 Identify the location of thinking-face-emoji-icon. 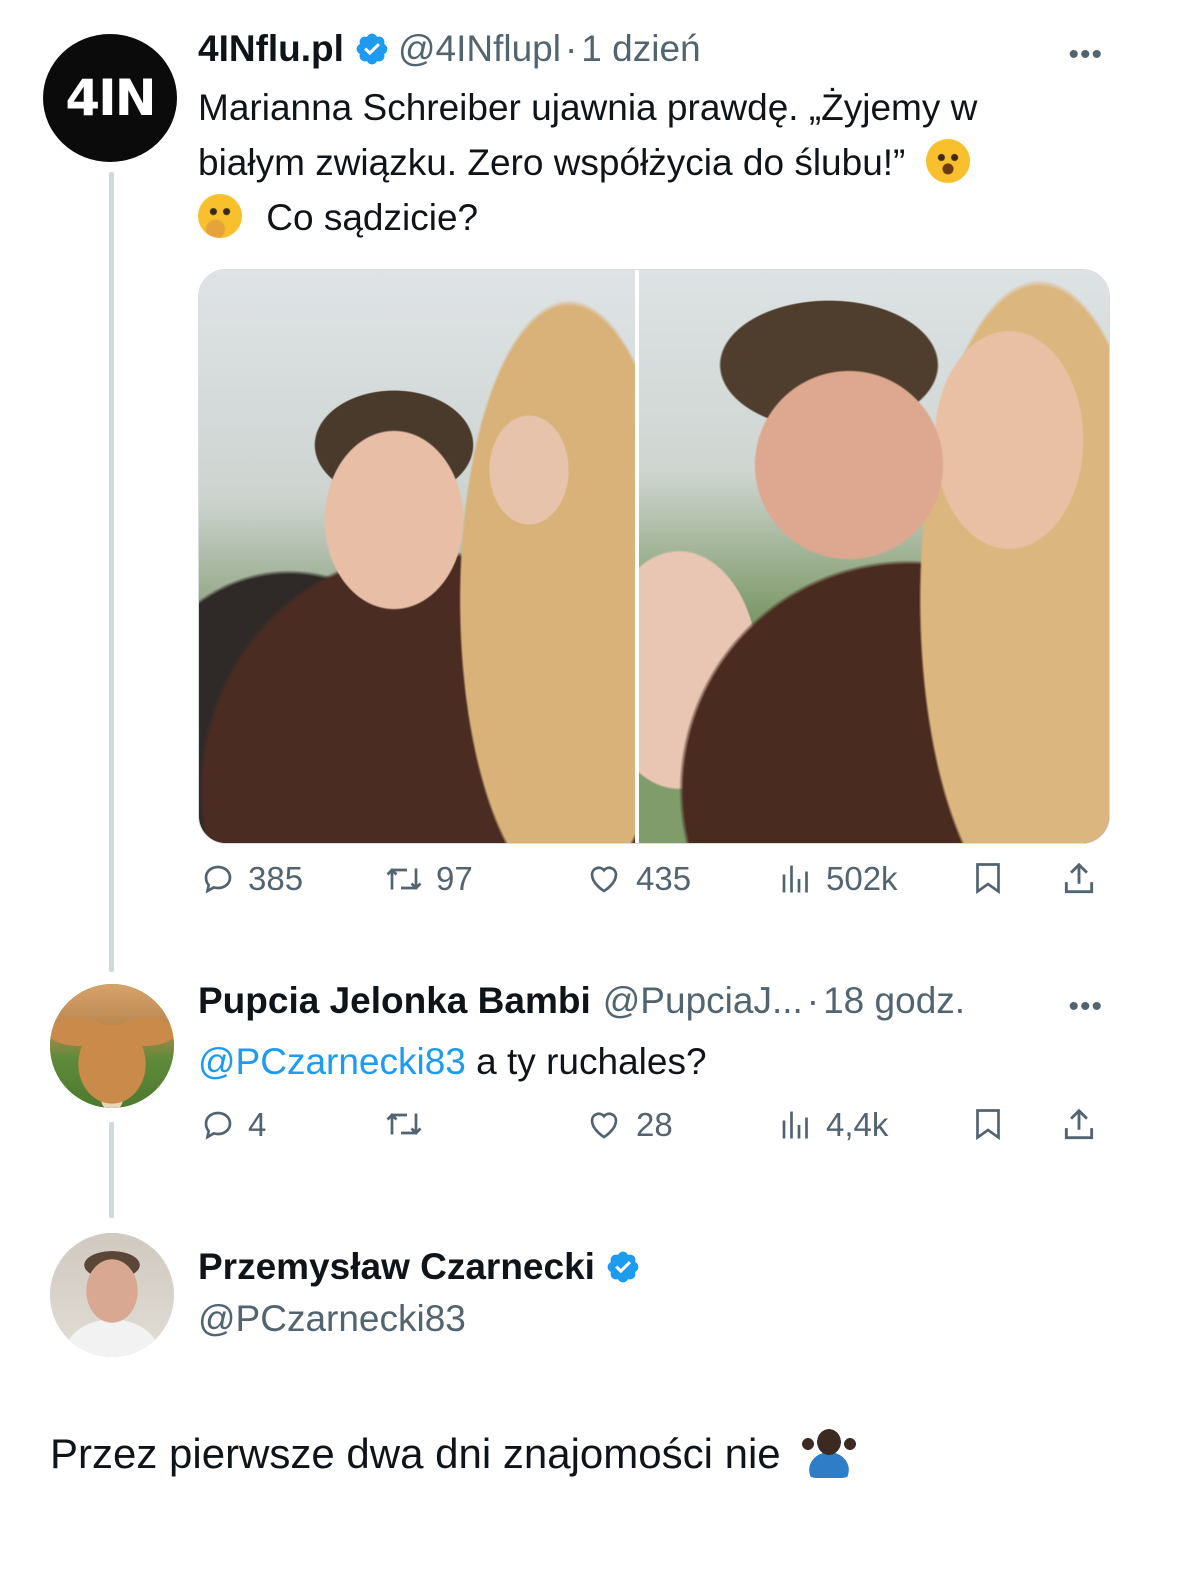
(220, 216).